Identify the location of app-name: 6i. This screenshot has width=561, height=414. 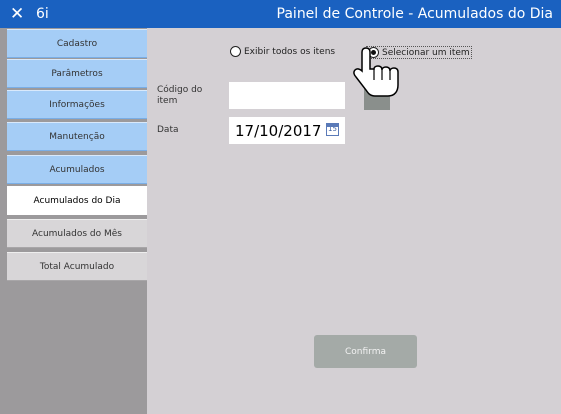
(42, 14).